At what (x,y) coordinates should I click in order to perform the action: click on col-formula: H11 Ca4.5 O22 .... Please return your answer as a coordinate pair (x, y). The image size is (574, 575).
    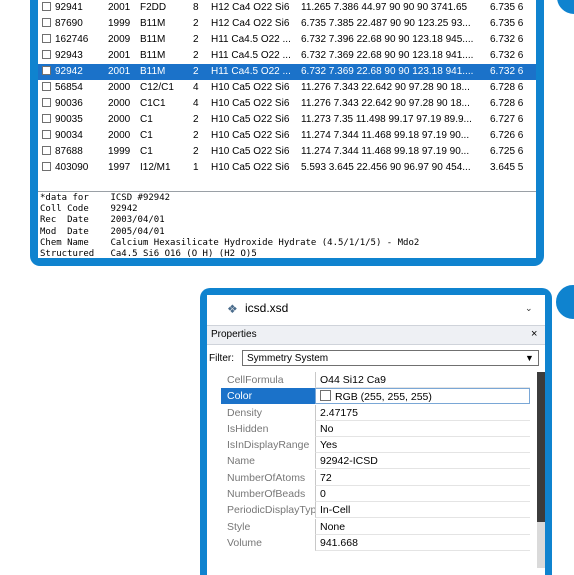
    Looking at the image, I should click on (251, 39).